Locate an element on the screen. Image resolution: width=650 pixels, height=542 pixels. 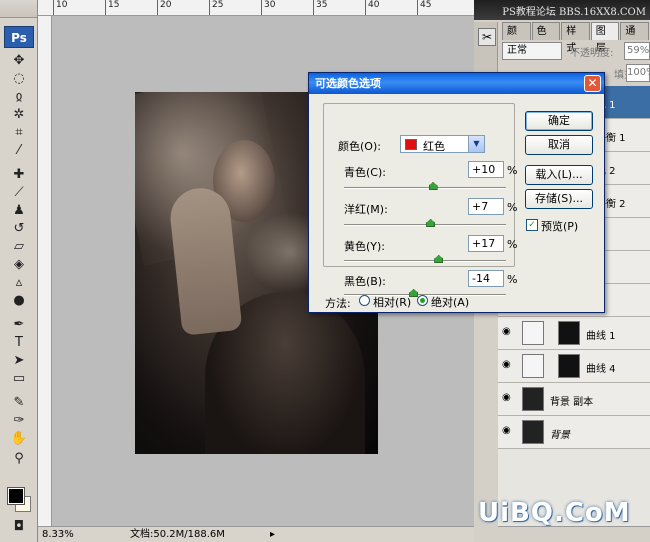
hand-tool-icon: ✋ is located at coordinates (19, 439).